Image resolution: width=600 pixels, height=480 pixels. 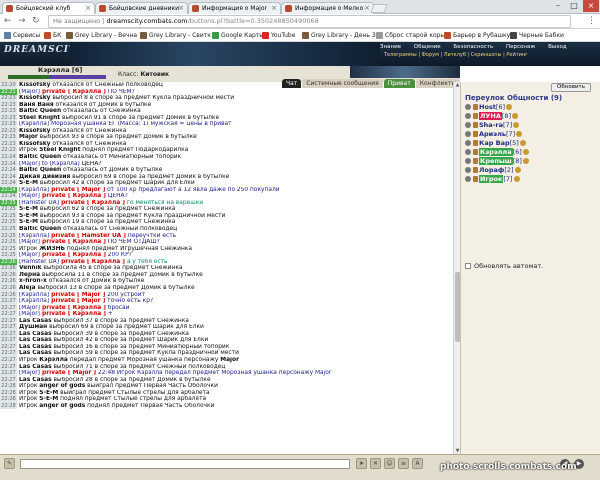 I want to click on new-tab-button, so click(x=379, y=8).